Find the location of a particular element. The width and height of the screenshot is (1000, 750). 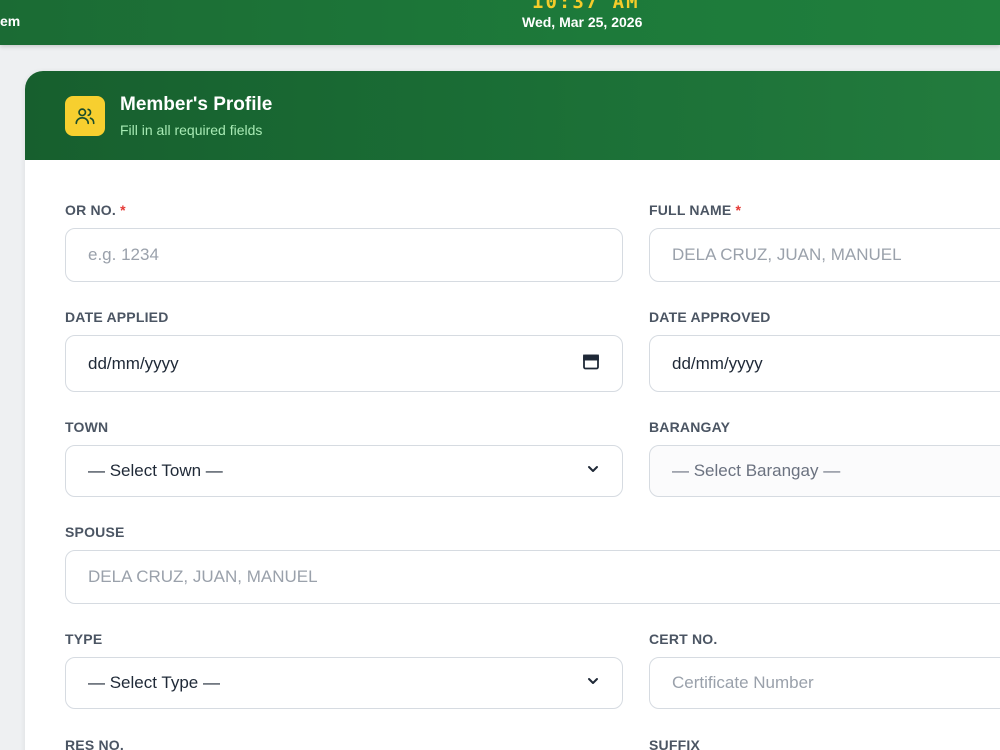

cert-no-input: Certificate Number is located at coordinates (824, 683).